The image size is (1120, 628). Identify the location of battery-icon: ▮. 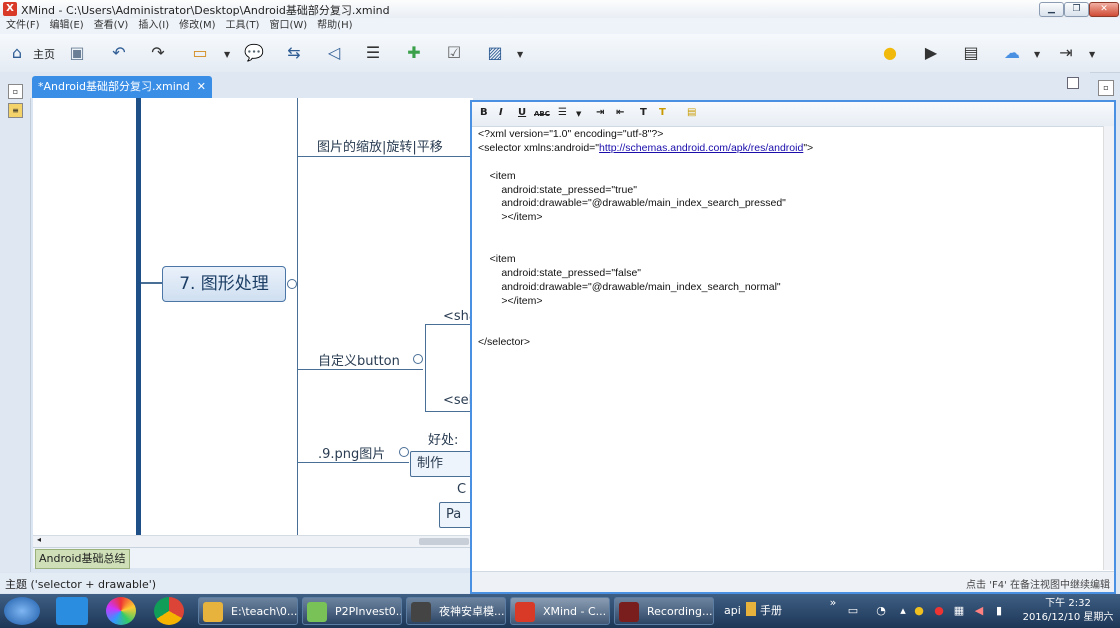
(999, 611).